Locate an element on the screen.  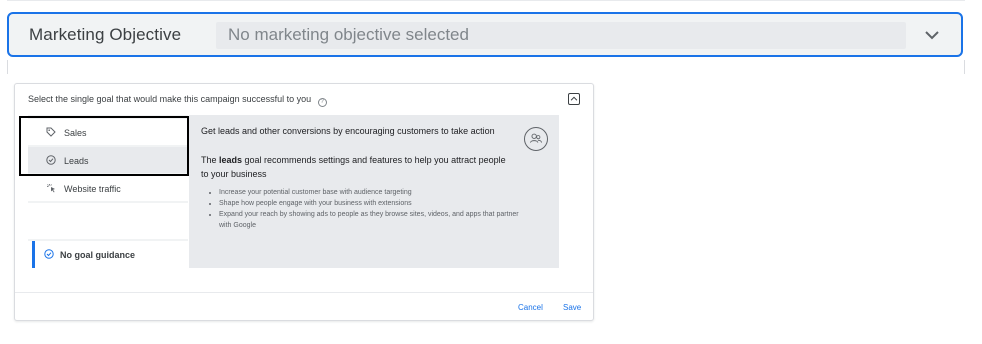
bar-tick-left is located at coordinates (7, 67).